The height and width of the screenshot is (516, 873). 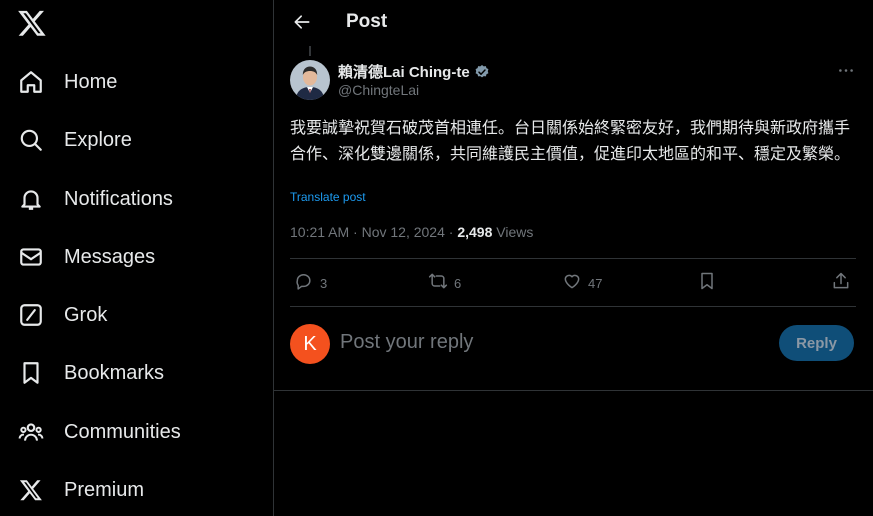 I want to click on avatar, so click(x=310, y=80).